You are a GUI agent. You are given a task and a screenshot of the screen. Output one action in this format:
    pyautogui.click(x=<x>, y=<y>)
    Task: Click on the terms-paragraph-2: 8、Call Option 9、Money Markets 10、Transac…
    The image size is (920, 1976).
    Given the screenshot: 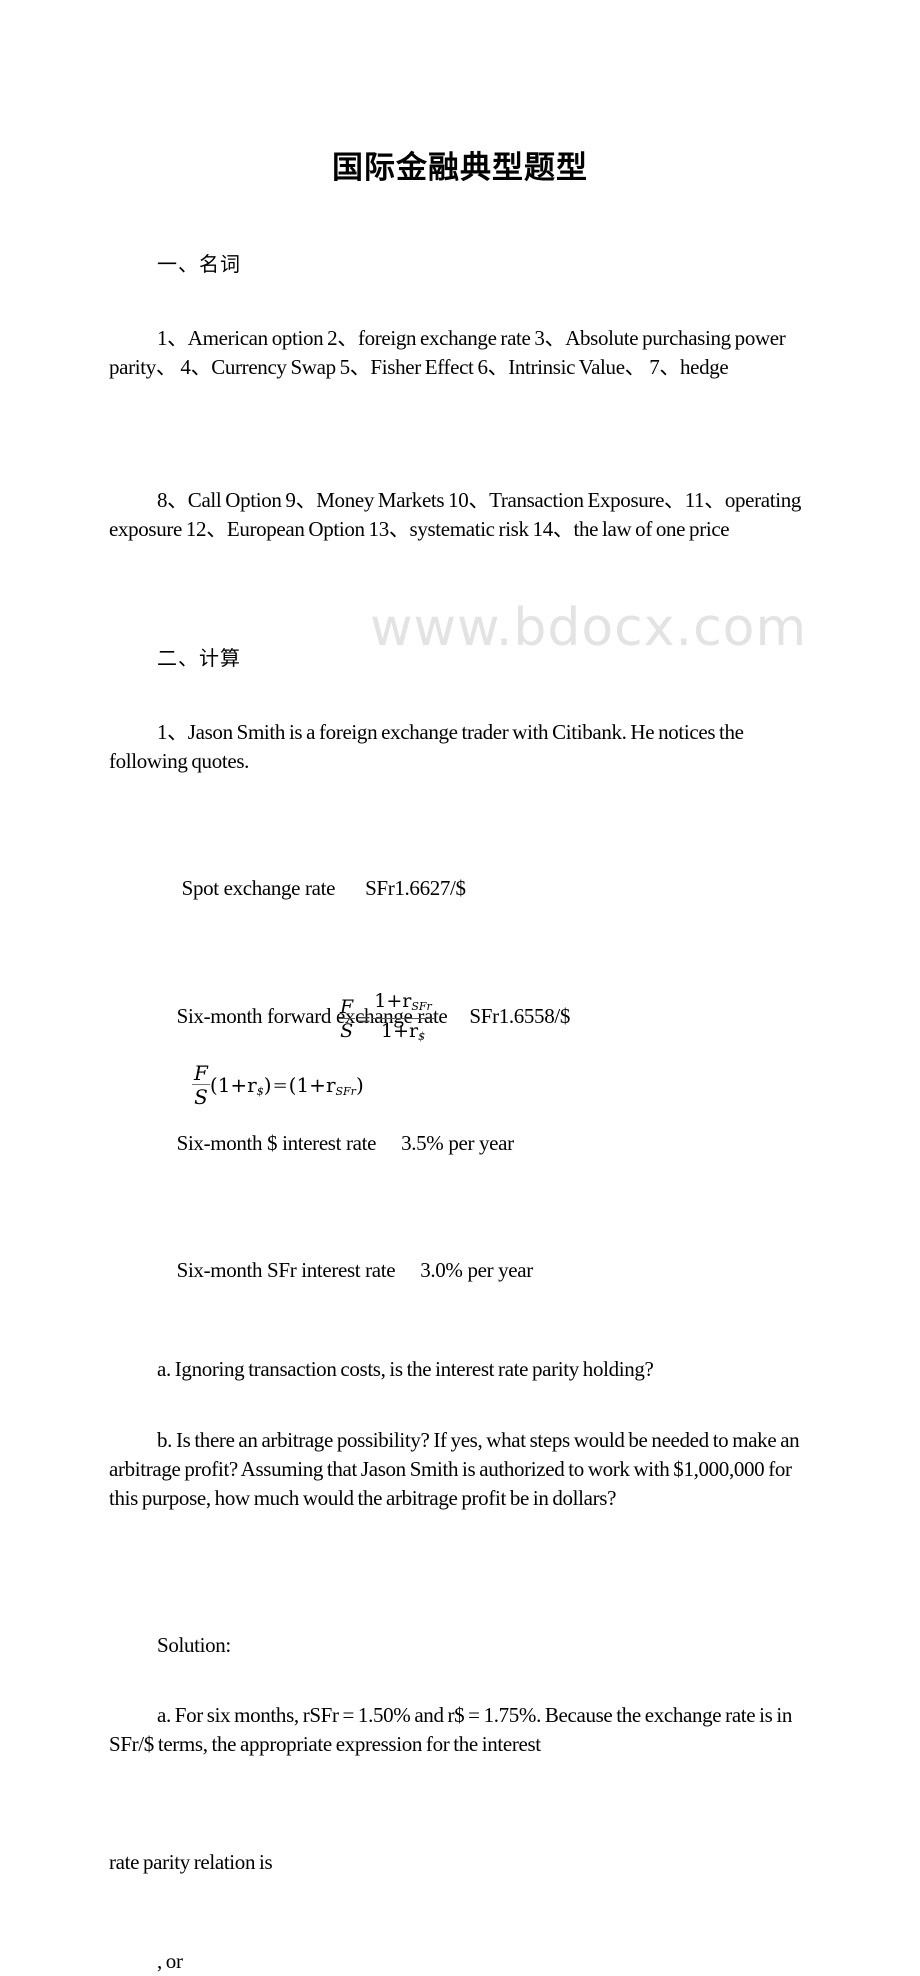 What is the action you would take?
    pyautogui.click(x=455, y=514)
    